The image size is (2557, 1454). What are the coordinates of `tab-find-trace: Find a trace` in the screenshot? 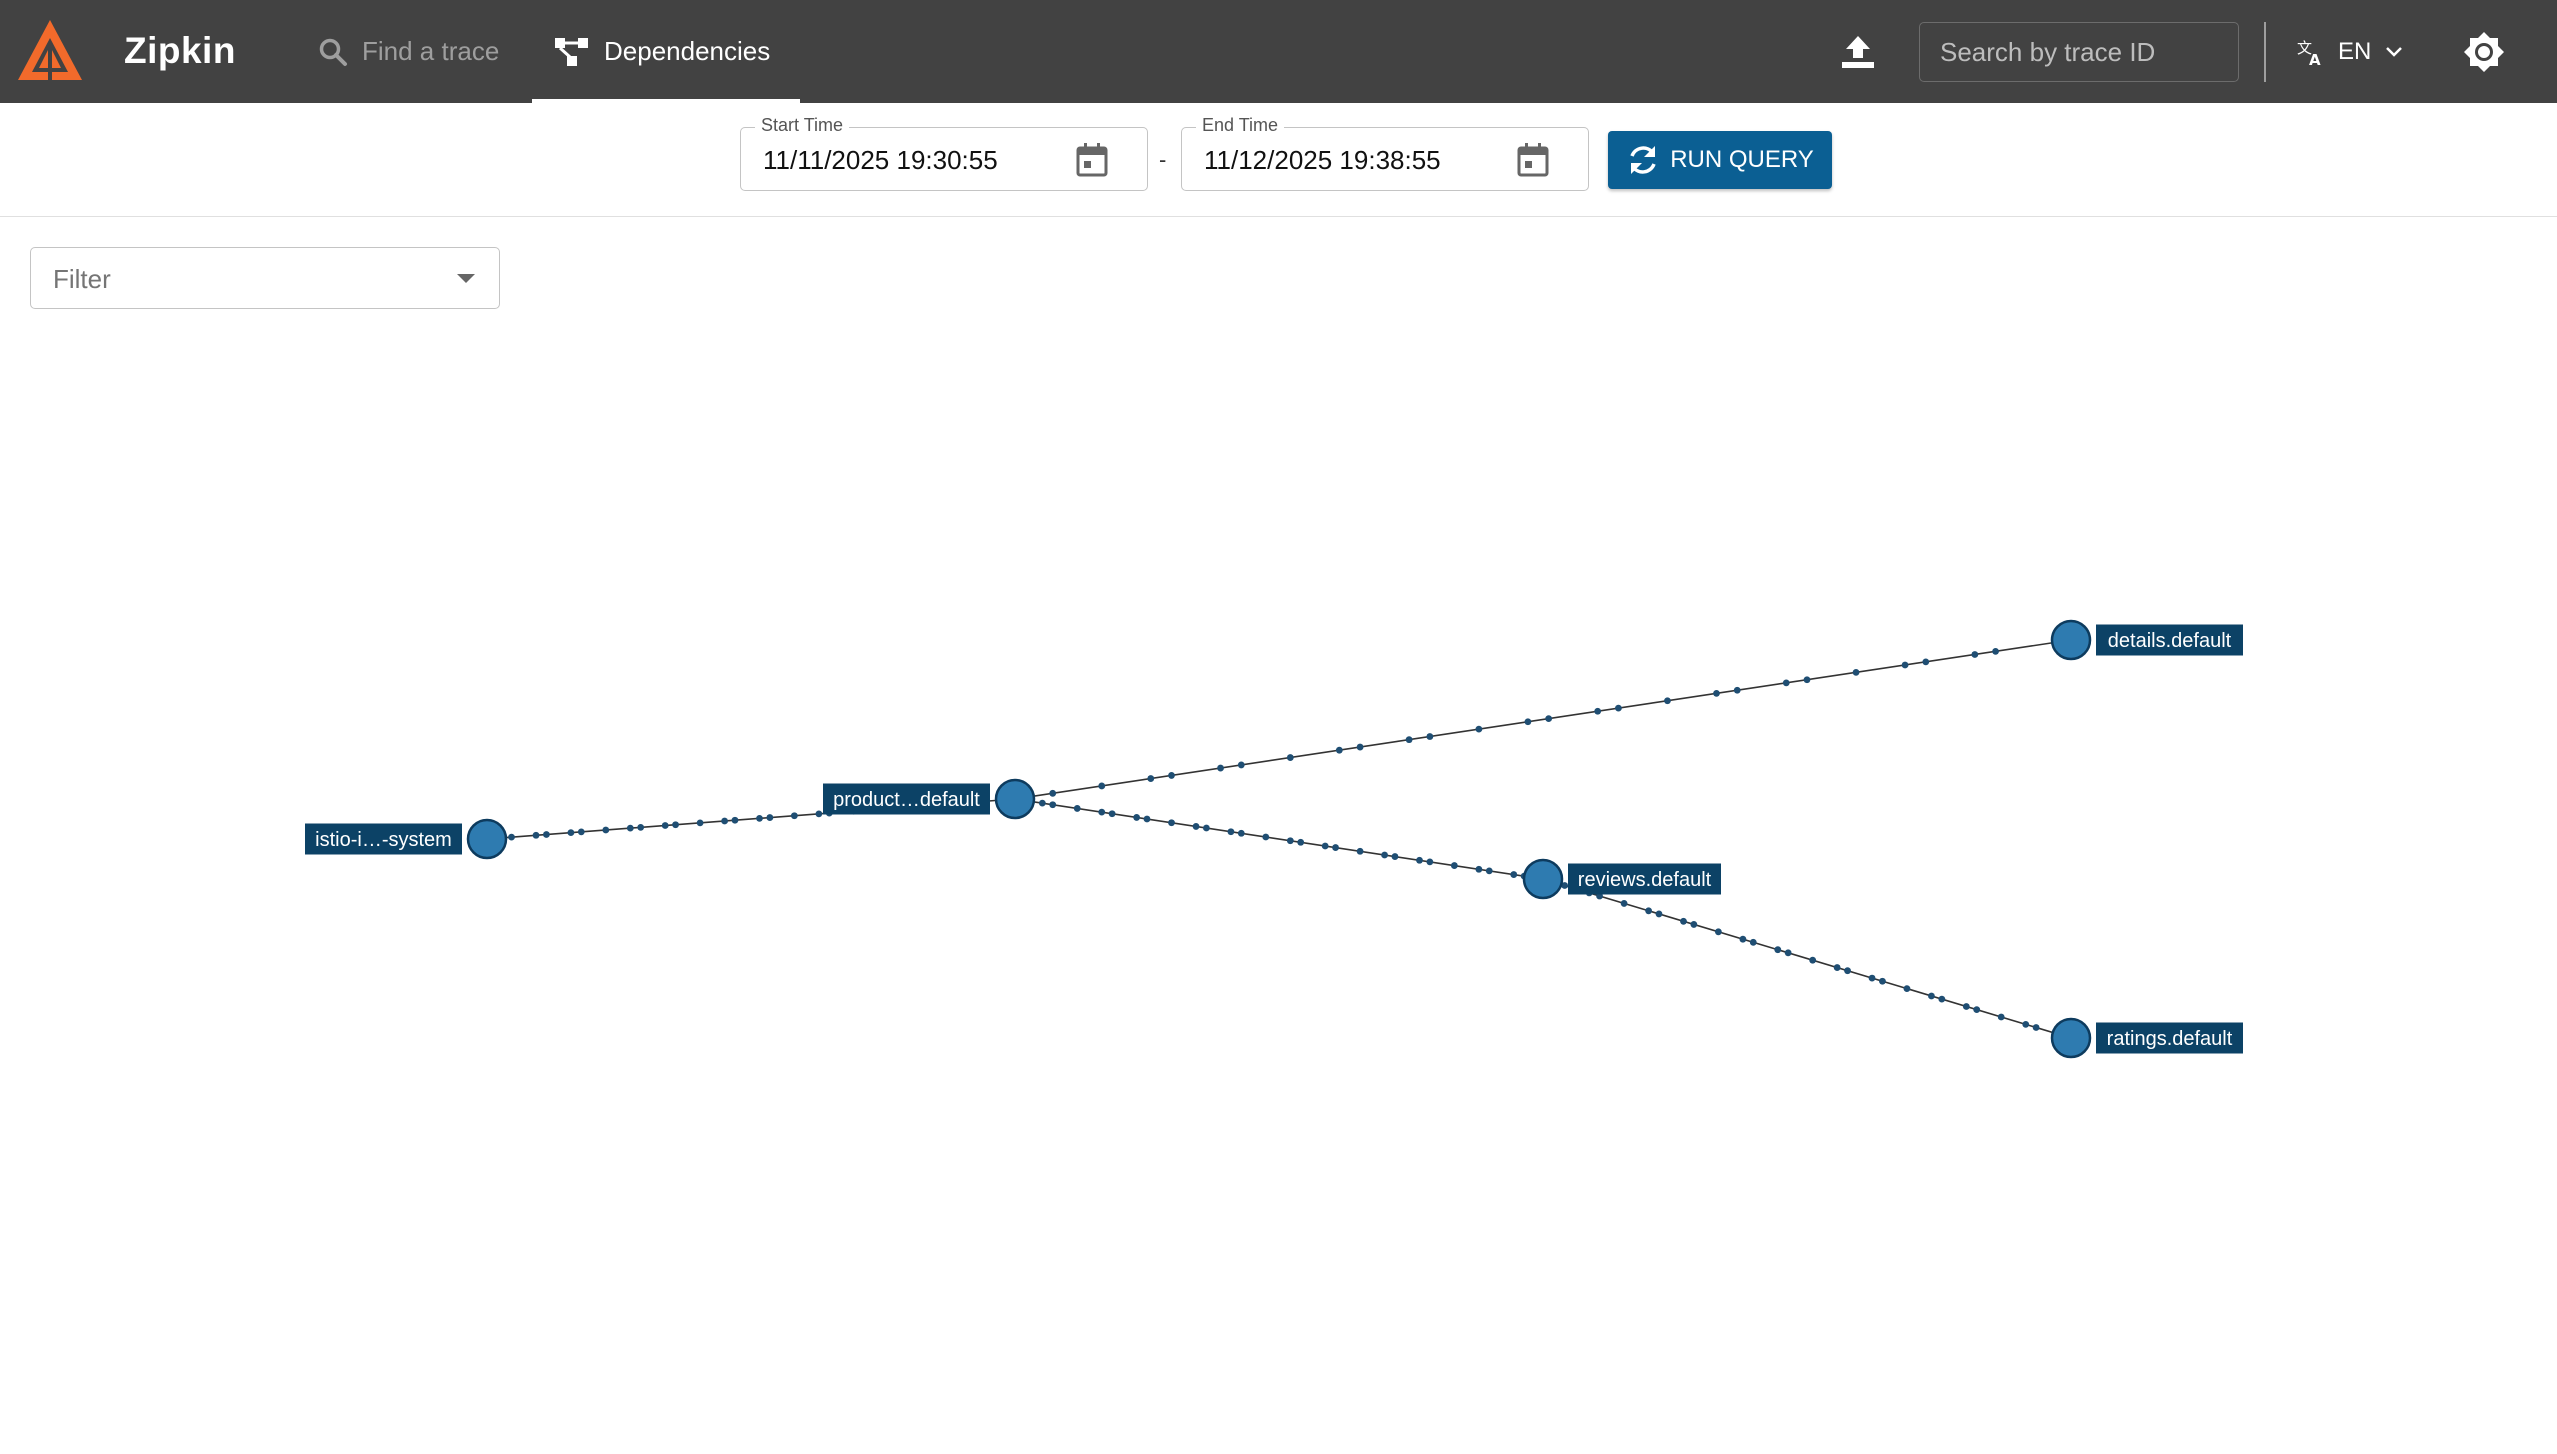 It's located at (408, 51).